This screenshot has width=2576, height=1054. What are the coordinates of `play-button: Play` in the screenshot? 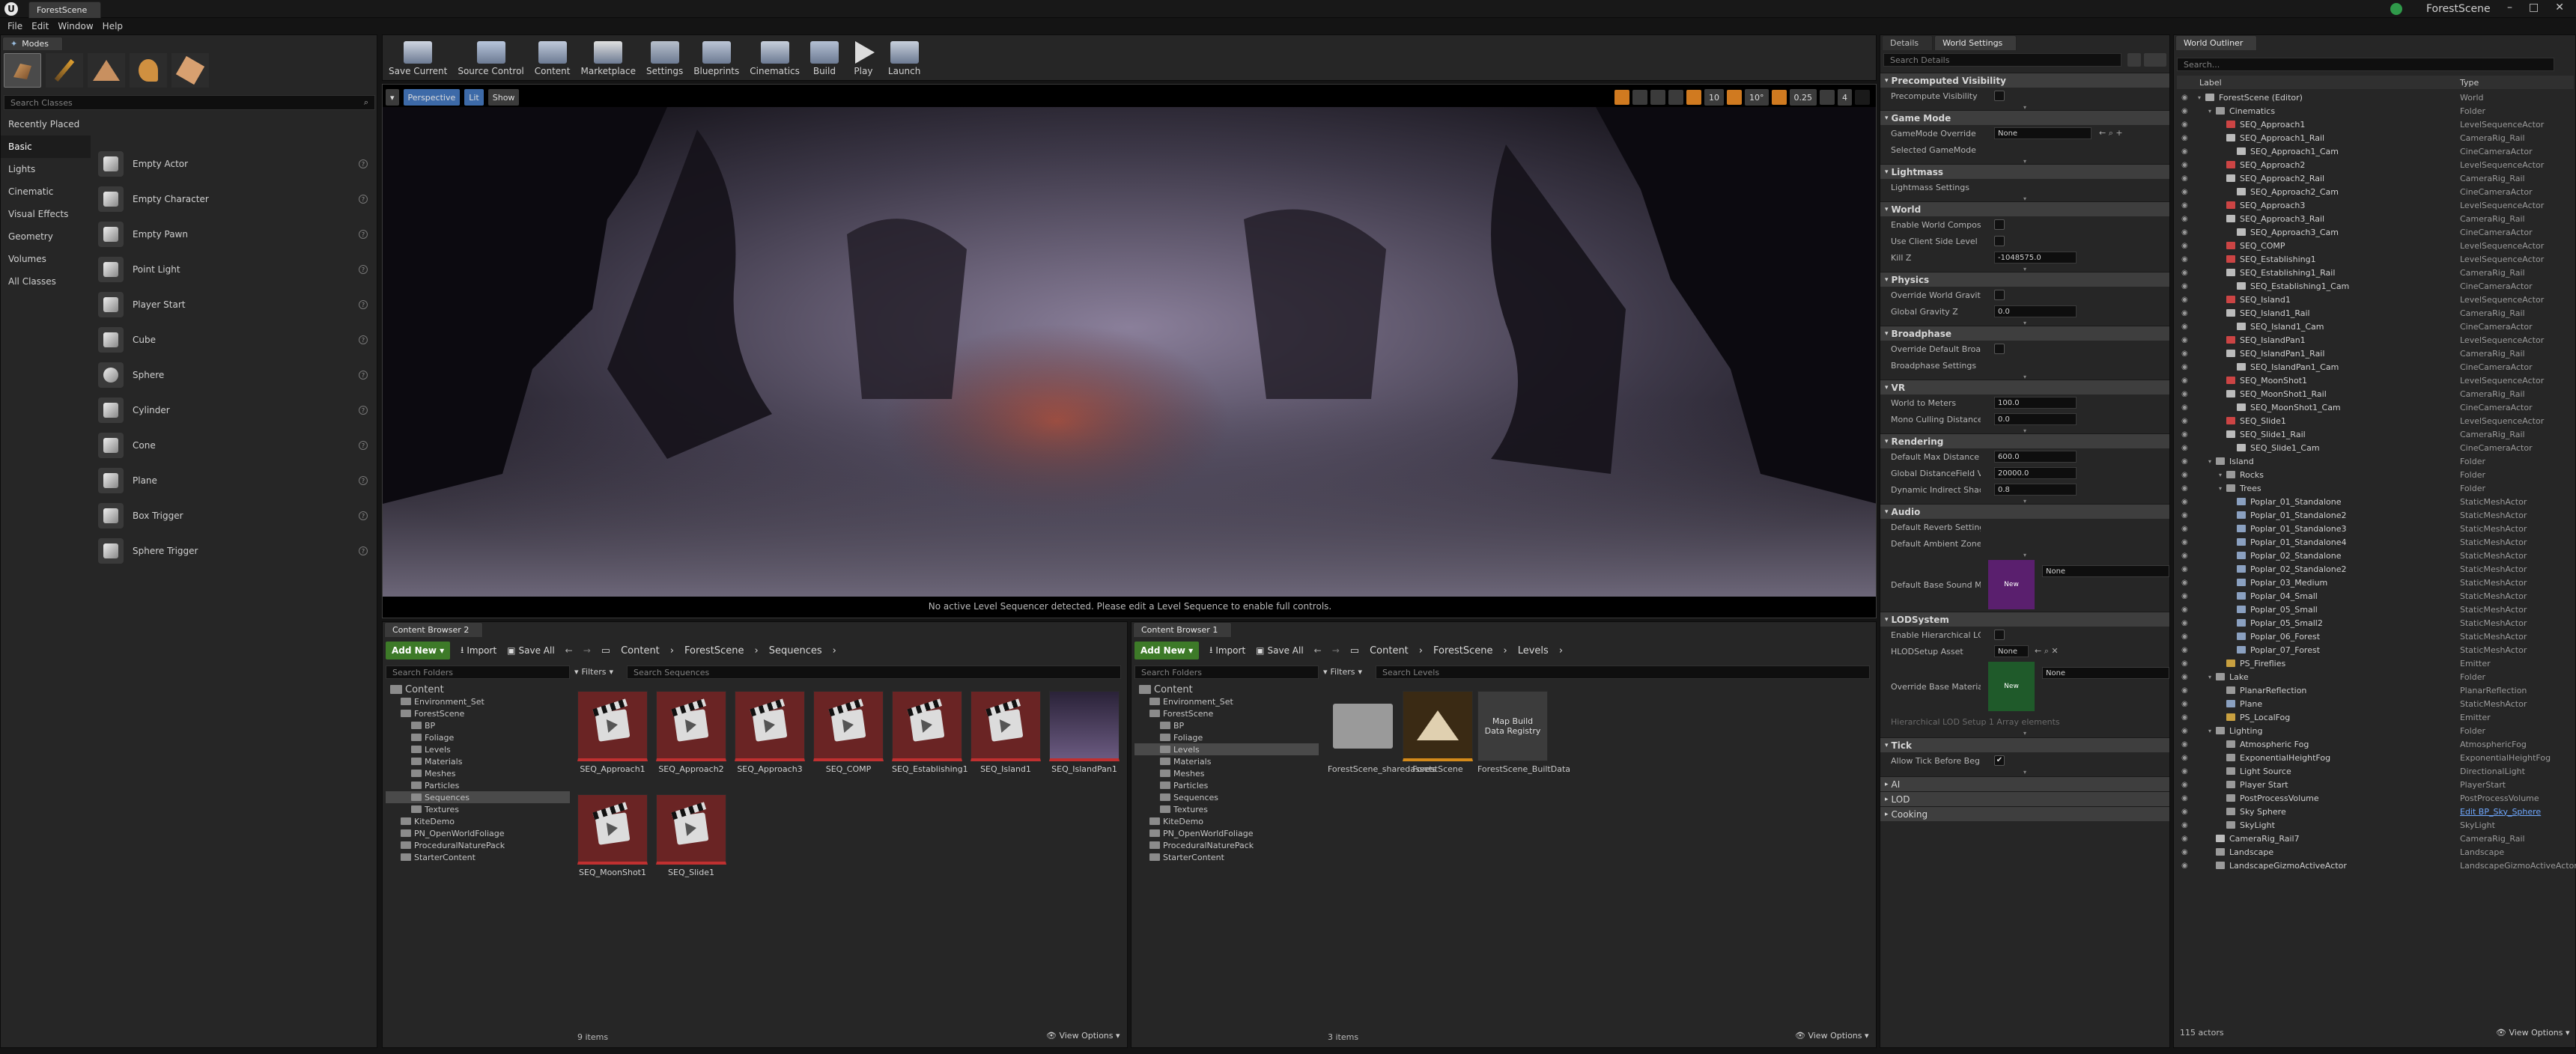 It's located at (863, 58).